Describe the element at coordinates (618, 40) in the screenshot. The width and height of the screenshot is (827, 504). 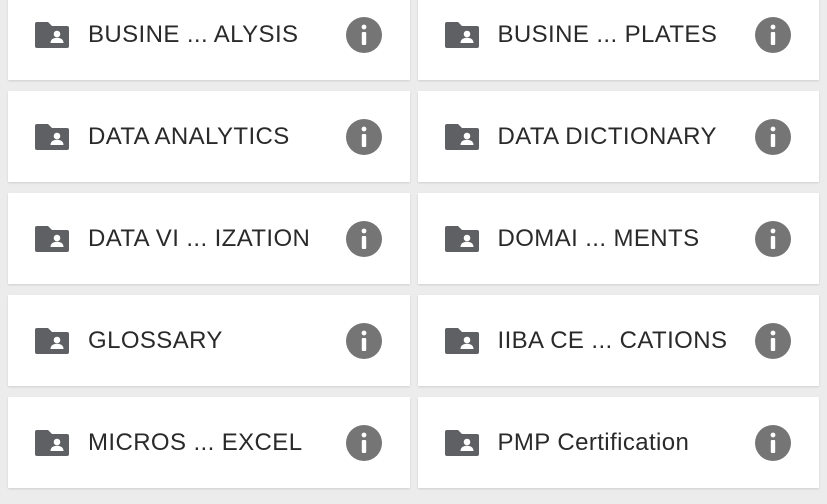
I see `folder-card: BUSINE ... PLATES` at that location.